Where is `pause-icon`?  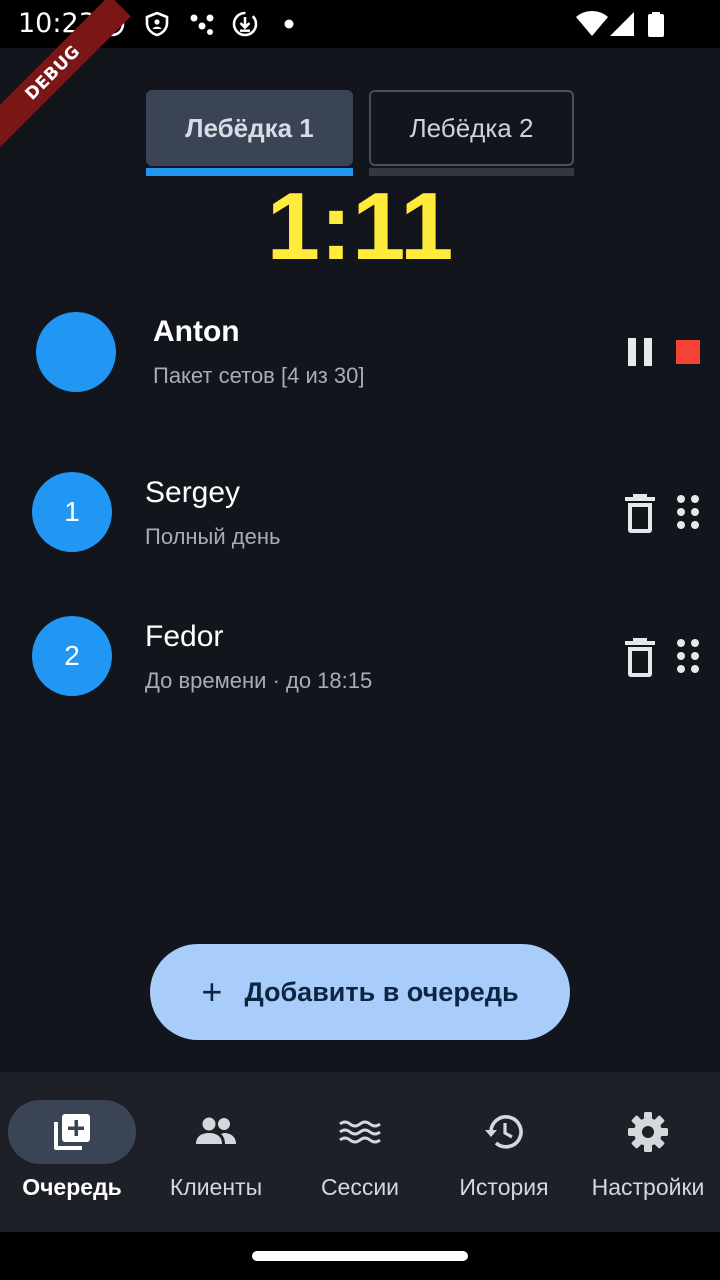
pause-icon is located at coordinates (640, 352).